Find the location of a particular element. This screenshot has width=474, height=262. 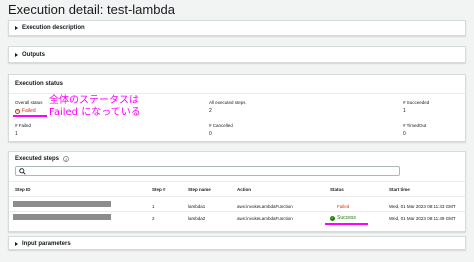

status-cell-text: Success is located at coordinates (346, 218).